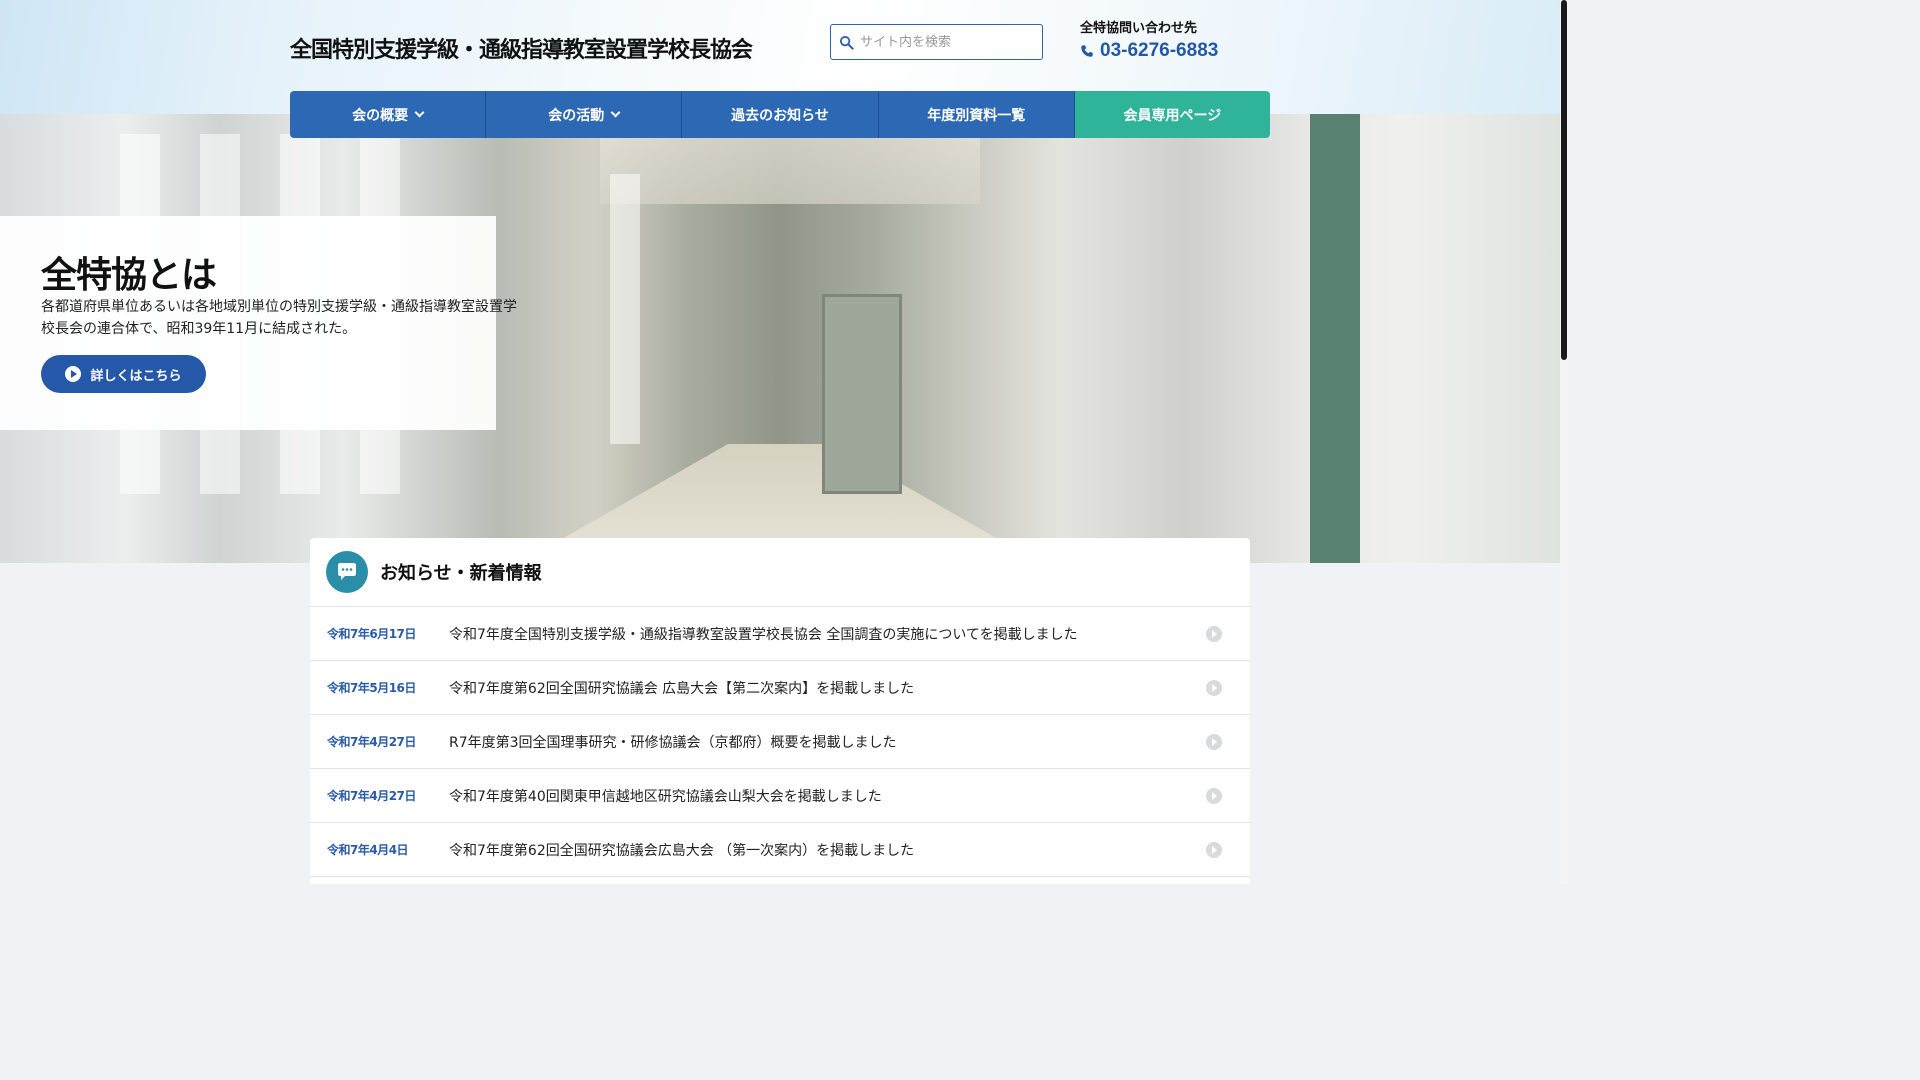 Image resolution: width=1920 pixels, height=1080 pixels. I want to click on nav-item-about: 会の概要, so click(388, 114).